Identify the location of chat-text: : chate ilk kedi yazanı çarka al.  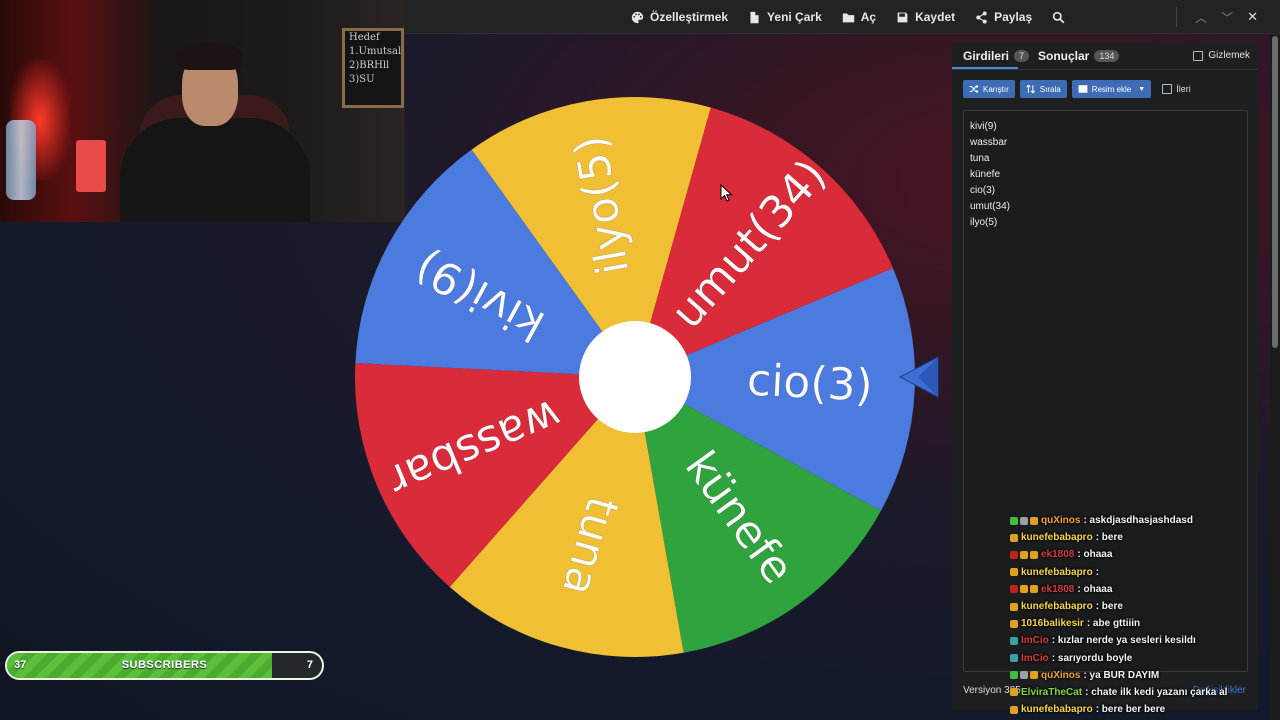
(1156, 692).